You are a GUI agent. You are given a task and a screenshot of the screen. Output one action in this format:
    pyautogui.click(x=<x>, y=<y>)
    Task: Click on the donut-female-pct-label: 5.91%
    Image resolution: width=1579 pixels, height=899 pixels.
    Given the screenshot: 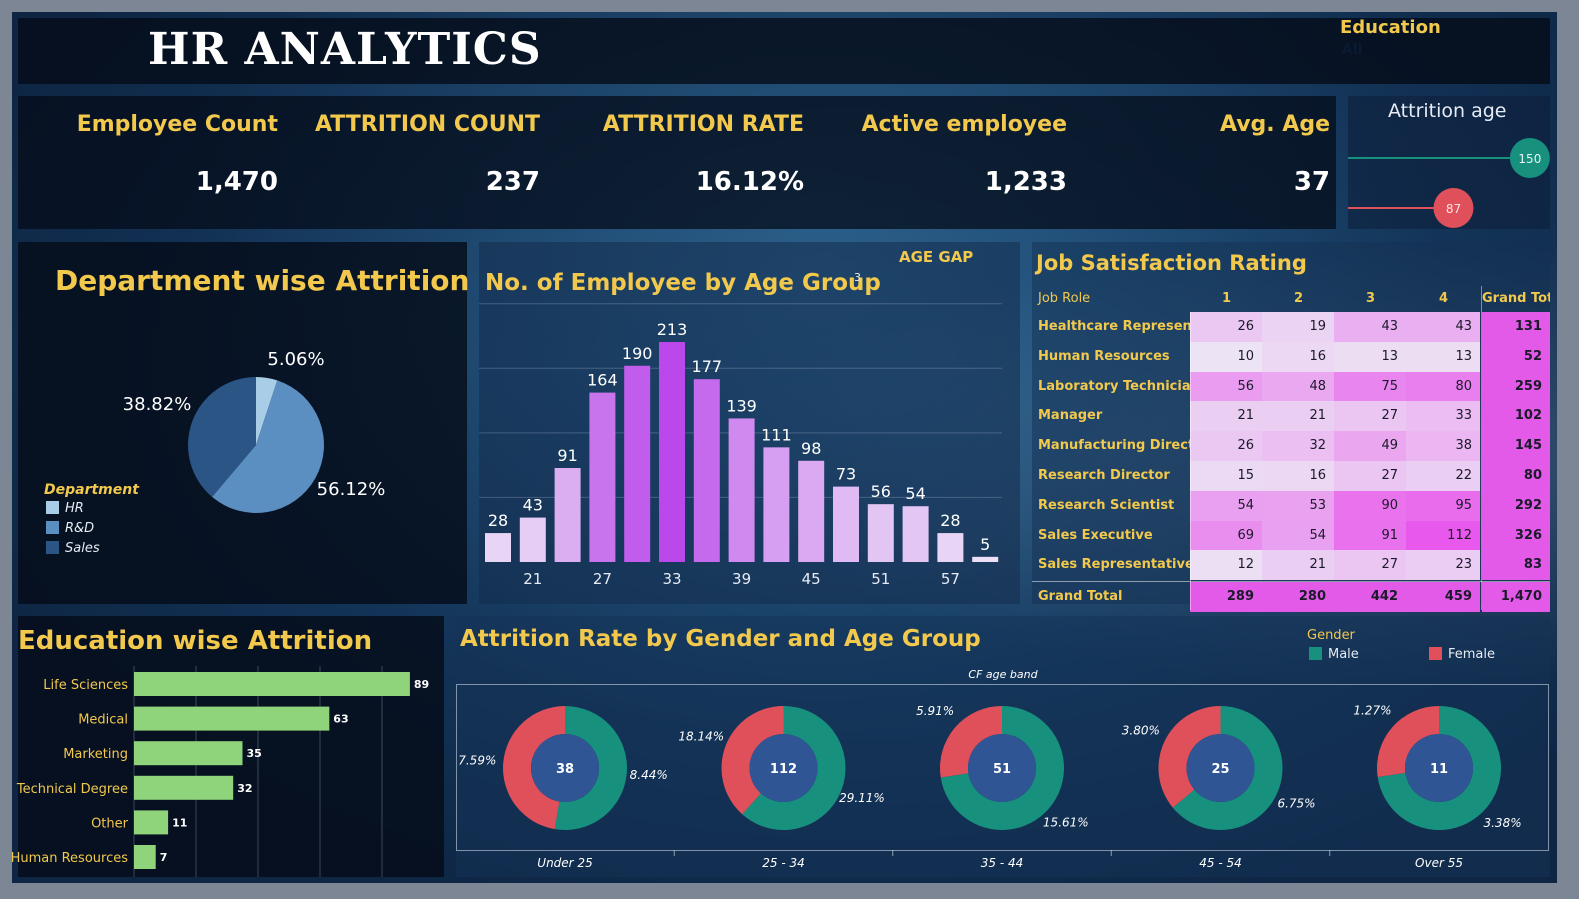 What is the action you would take?
    pyautogui.click(x=935, y=711)
    